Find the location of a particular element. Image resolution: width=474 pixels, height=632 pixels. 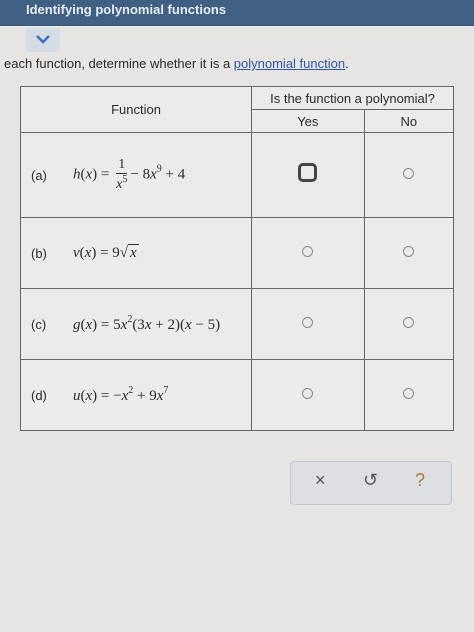

answer-toolbar: × ↺ ? is located at coordinates (371, 483).